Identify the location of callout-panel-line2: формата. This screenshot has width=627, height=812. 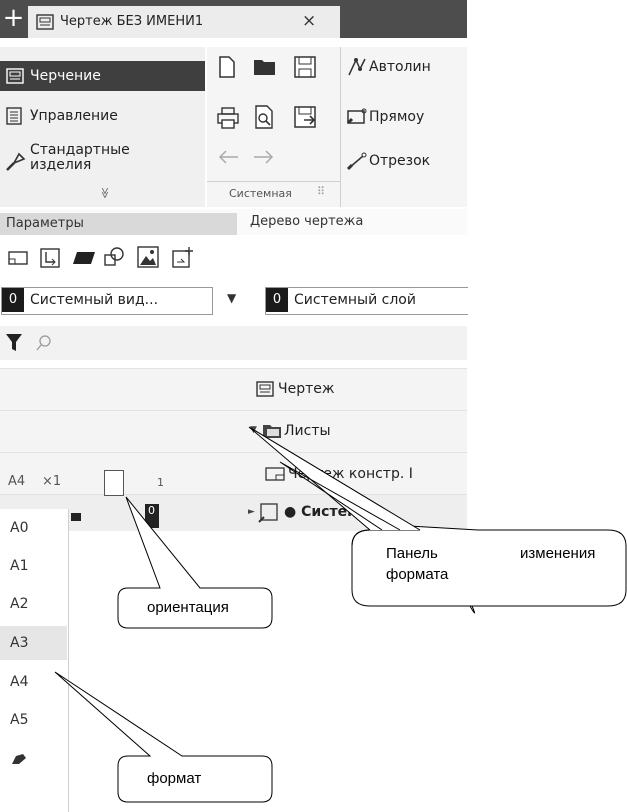
(417, 574).